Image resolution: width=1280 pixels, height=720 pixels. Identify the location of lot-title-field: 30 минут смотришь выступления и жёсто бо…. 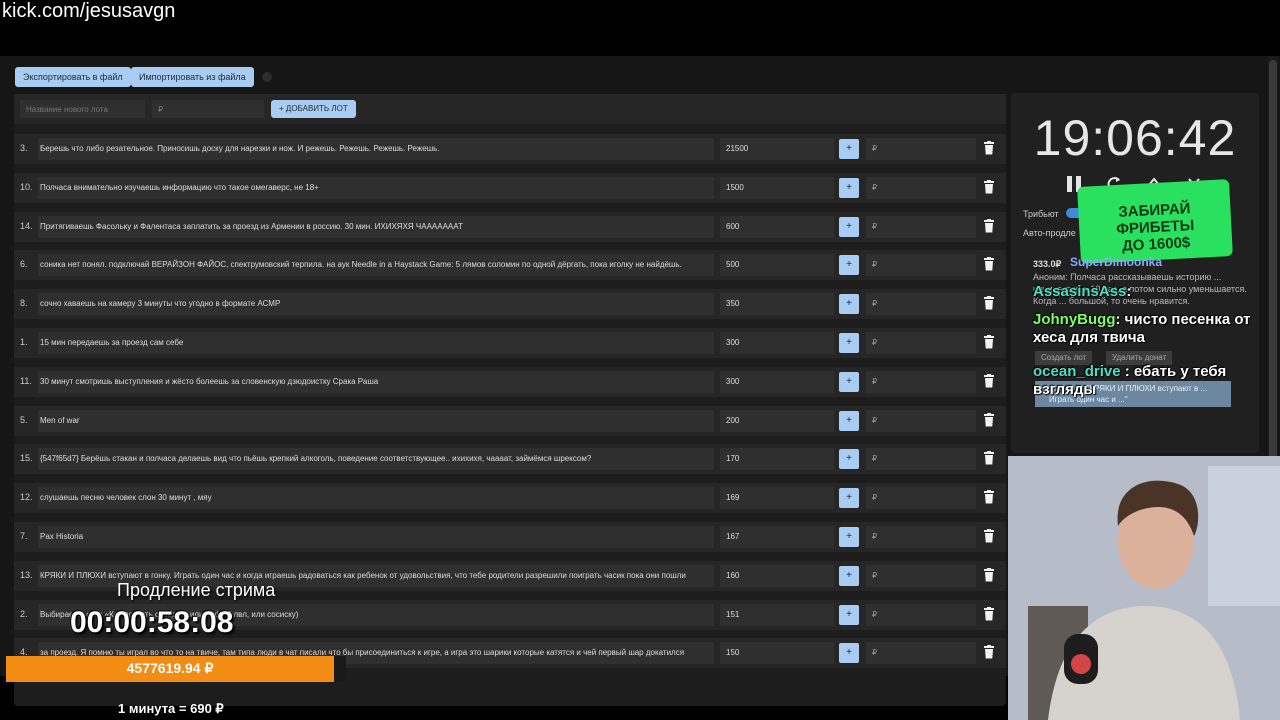
(376, 381).